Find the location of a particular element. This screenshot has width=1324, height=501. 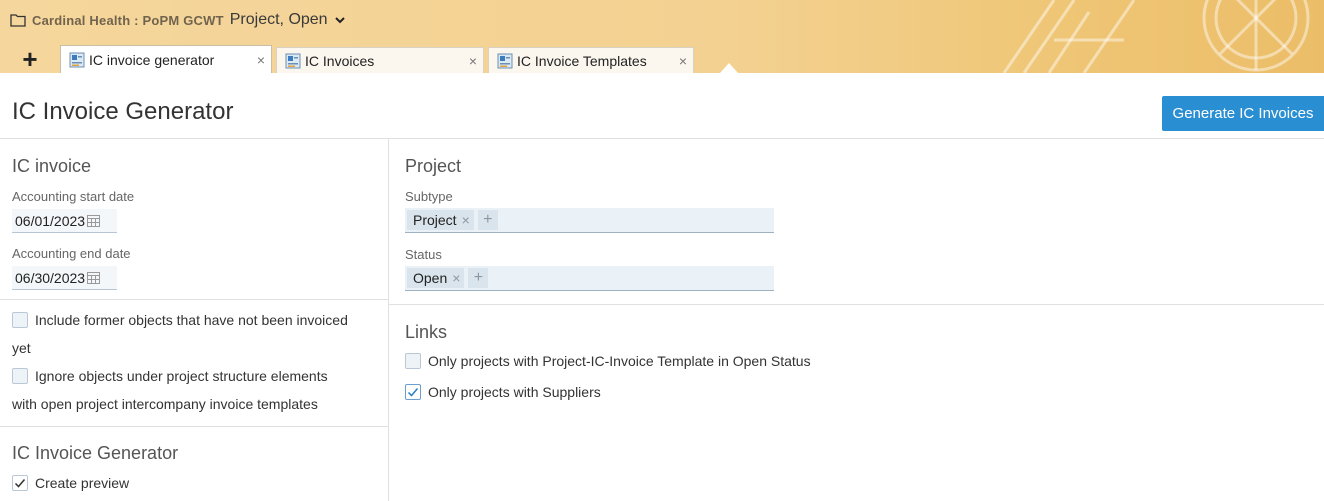

tab-label: IC invoice generator is located at coordinates (152, 59).